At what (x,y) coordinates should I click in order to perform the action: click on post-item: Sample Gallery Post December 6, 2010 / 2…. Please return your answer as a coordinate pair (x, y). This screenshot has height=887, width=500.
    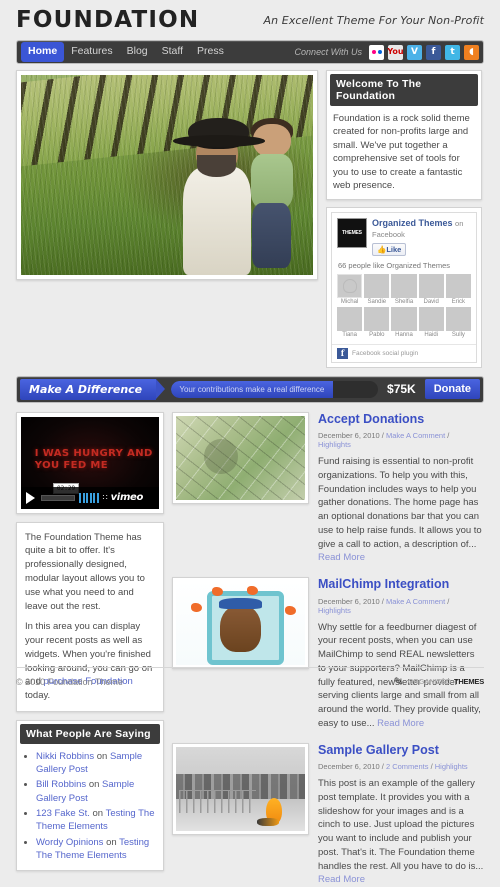
    Looking at the image, I should click on (328, 814).